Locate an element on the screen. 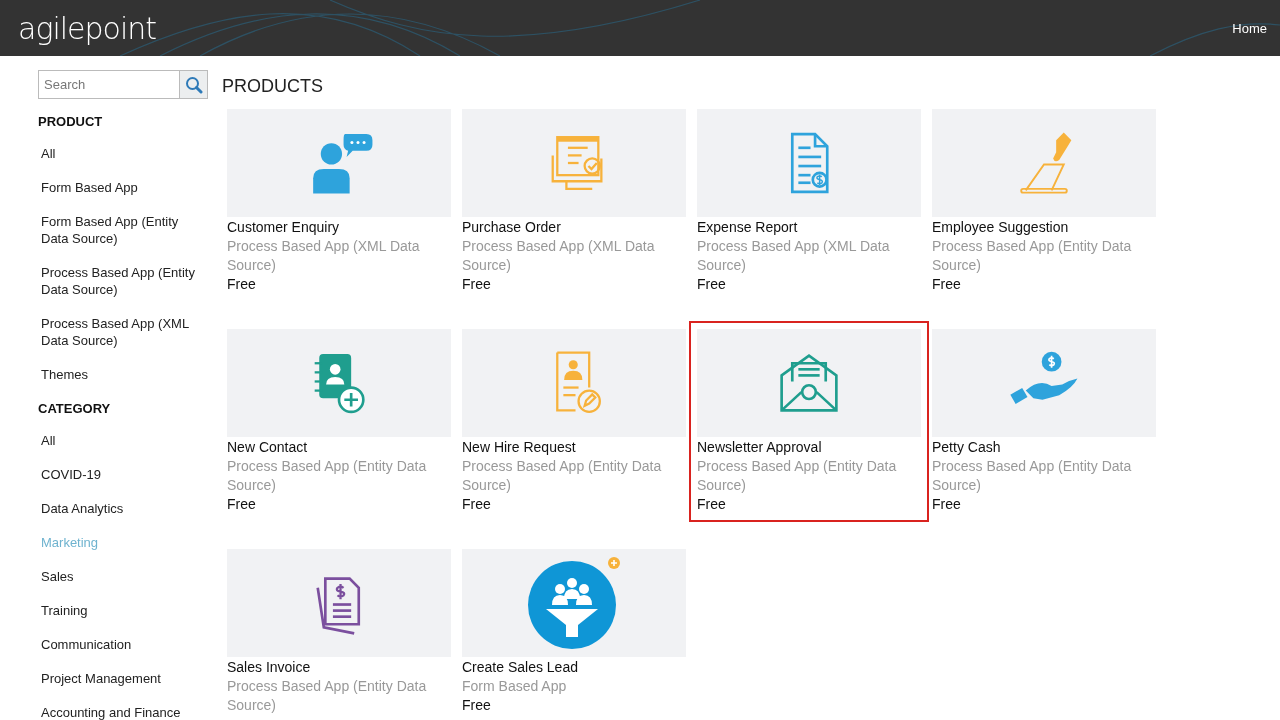 The height and width of the screenshot is (720, 1280). filter-link: Form Based App (Entity Data Source) is located at coordinates (121, 230).